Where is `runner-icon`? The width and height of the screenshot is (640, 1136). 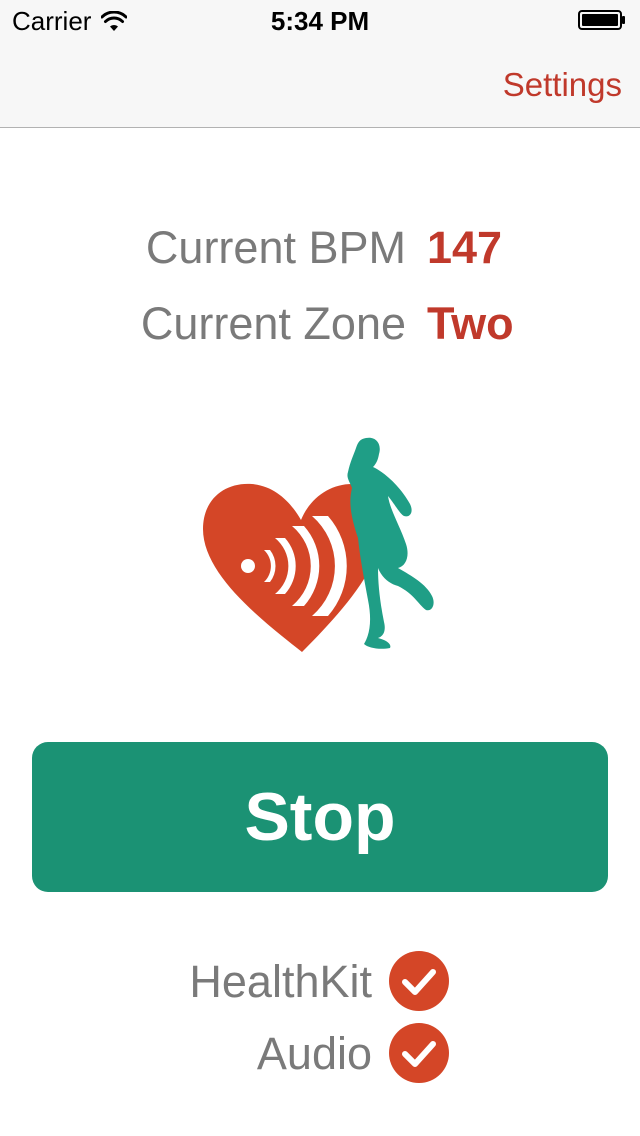
runner-icon is located at coordinates (390, 543).